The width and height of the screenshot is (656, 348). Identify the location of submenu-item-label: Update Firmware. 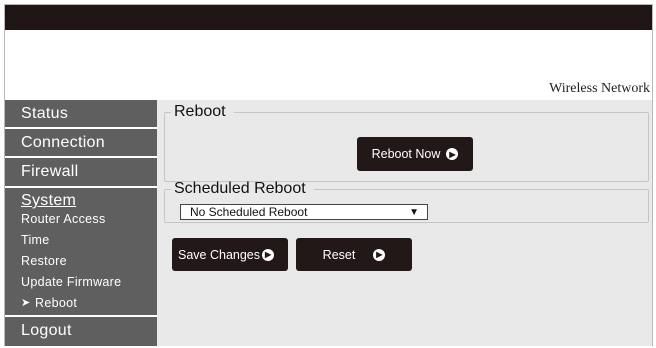
(71, 282).